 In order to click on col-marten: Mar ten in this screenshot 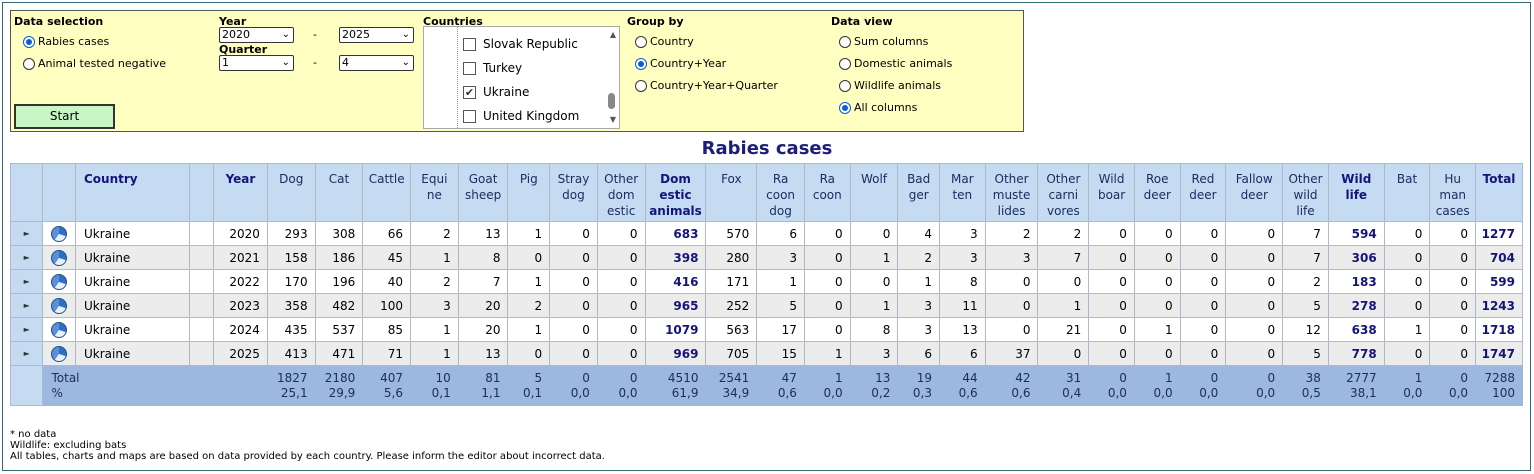, I will do `click(962, 192)`.